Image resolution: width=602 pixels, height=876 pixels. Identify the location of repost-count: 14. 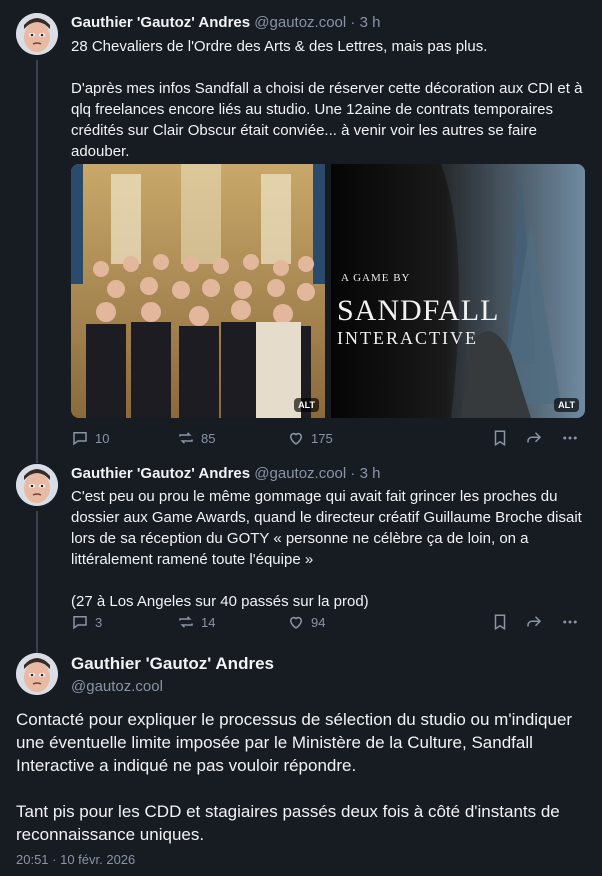
(208, 622).